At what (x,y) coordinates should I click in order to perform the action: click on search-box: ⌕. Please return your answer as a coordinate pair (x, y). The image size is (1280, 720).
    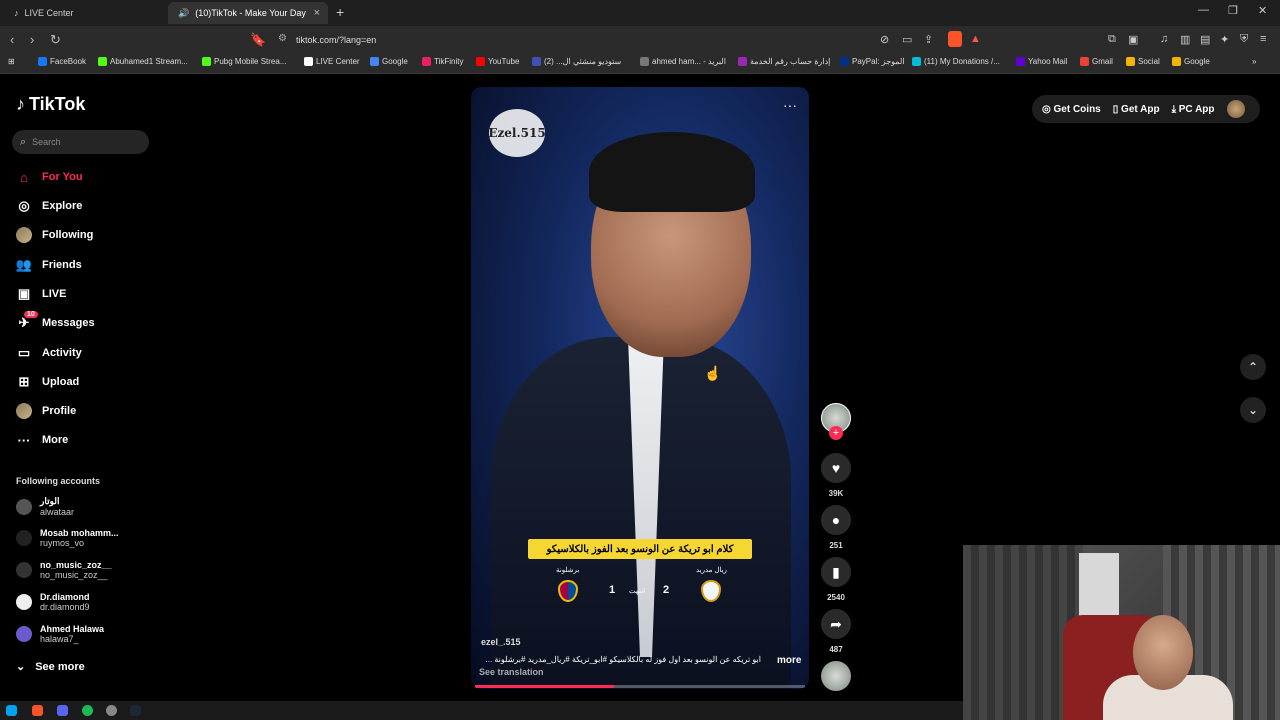
    Looking at the image, I should click on (80, 142).